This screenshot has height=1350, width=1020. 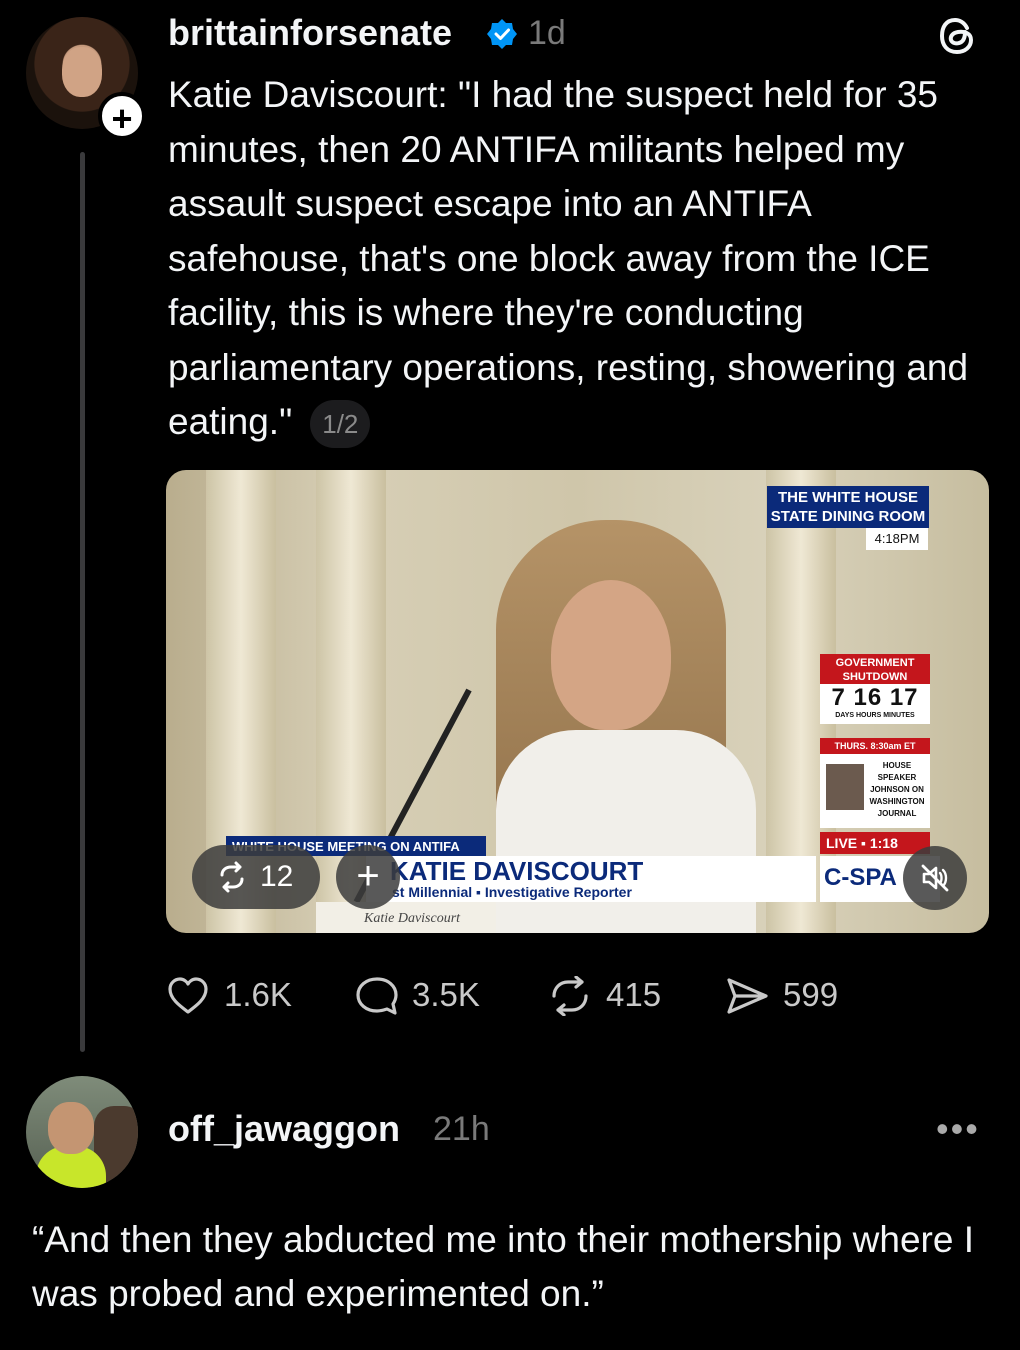 What do you see at coordinates (461, 1129) in the screenshot?
I see `reply-timestamp: 21h` at bounding box center [461, 1129].